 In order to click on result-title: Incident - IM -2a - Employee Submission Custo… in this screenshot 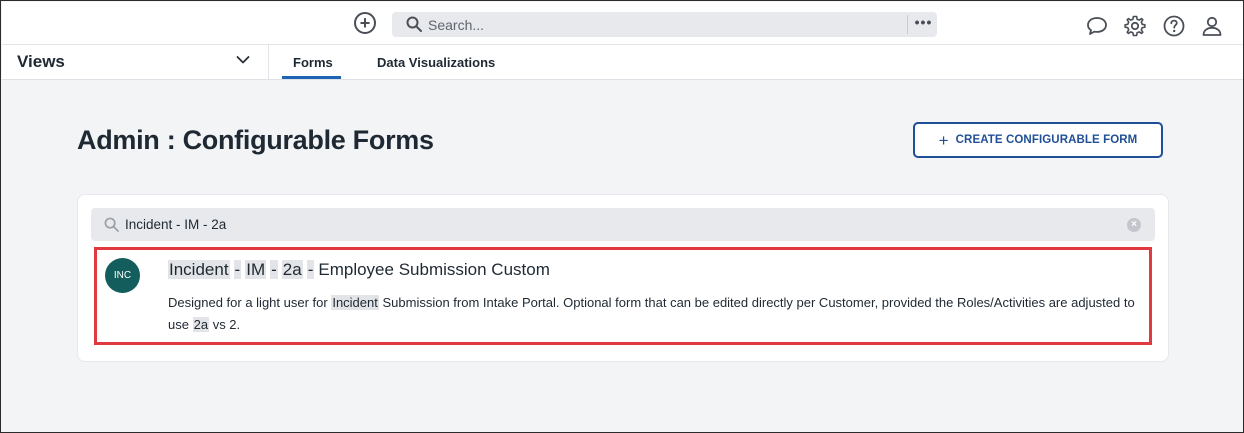, I will do `click(359, 270)`.